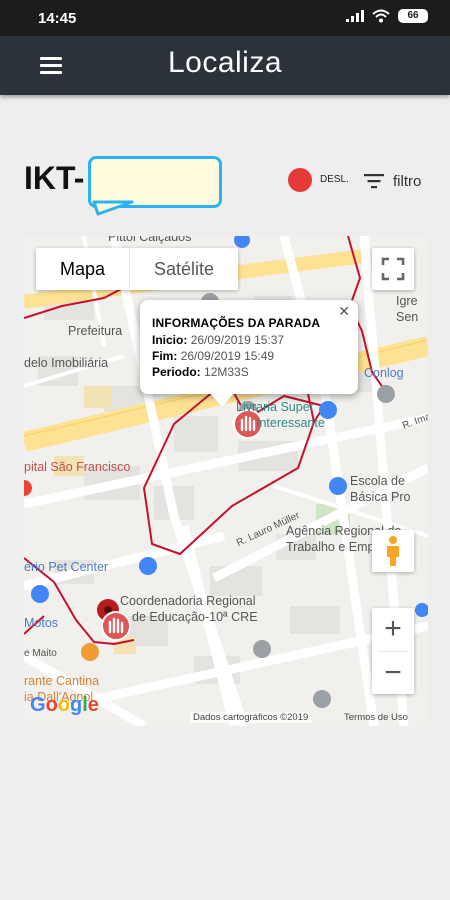 The width and height of the screenshot is (450, 900). Describe the element at coordinates (336, 547) in the screenshot. I see `poi-label: Trabalho e Empre` at that location.